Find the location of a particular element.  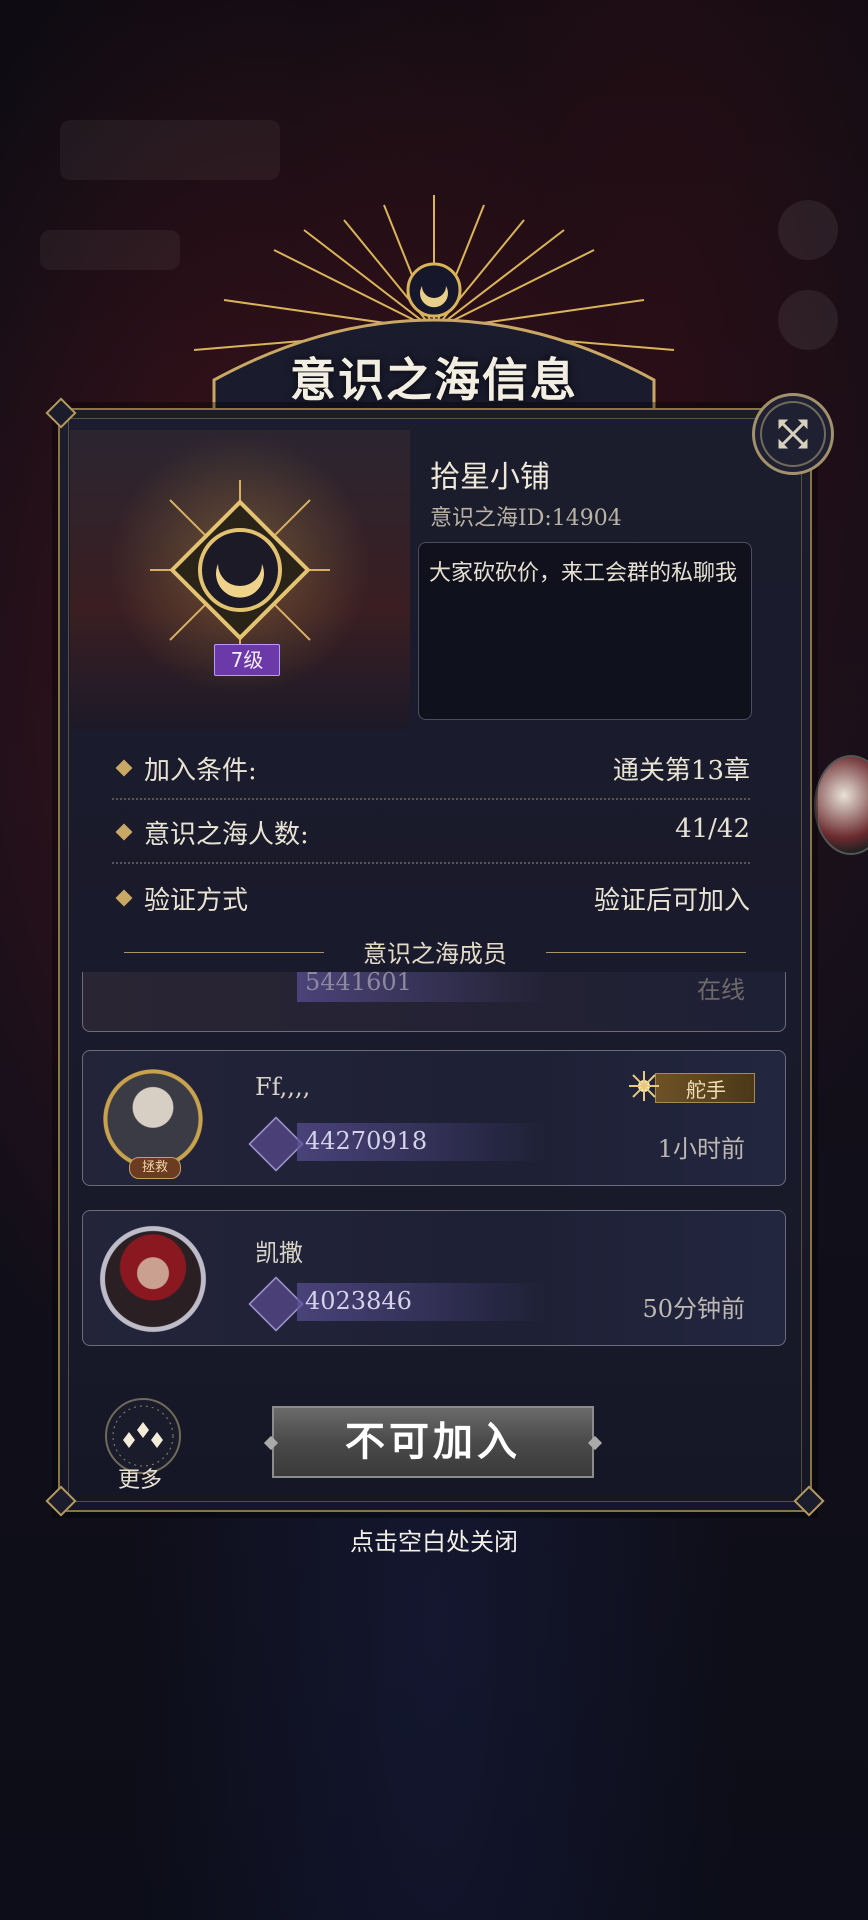

dialog-title: 意识之海信息 is located at coordinates (434, 380).